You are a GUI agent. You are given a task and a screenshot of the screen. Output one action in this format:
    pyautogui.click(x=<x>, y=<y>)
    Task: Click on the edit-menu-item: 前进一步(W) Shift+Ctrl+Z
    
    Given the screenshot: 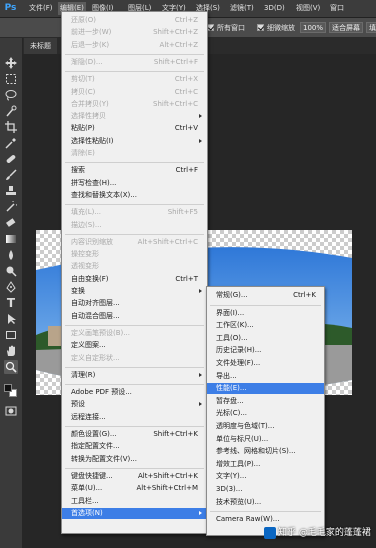 What is the action you would take?
    pyautogui.click(x=134, y=32)
    